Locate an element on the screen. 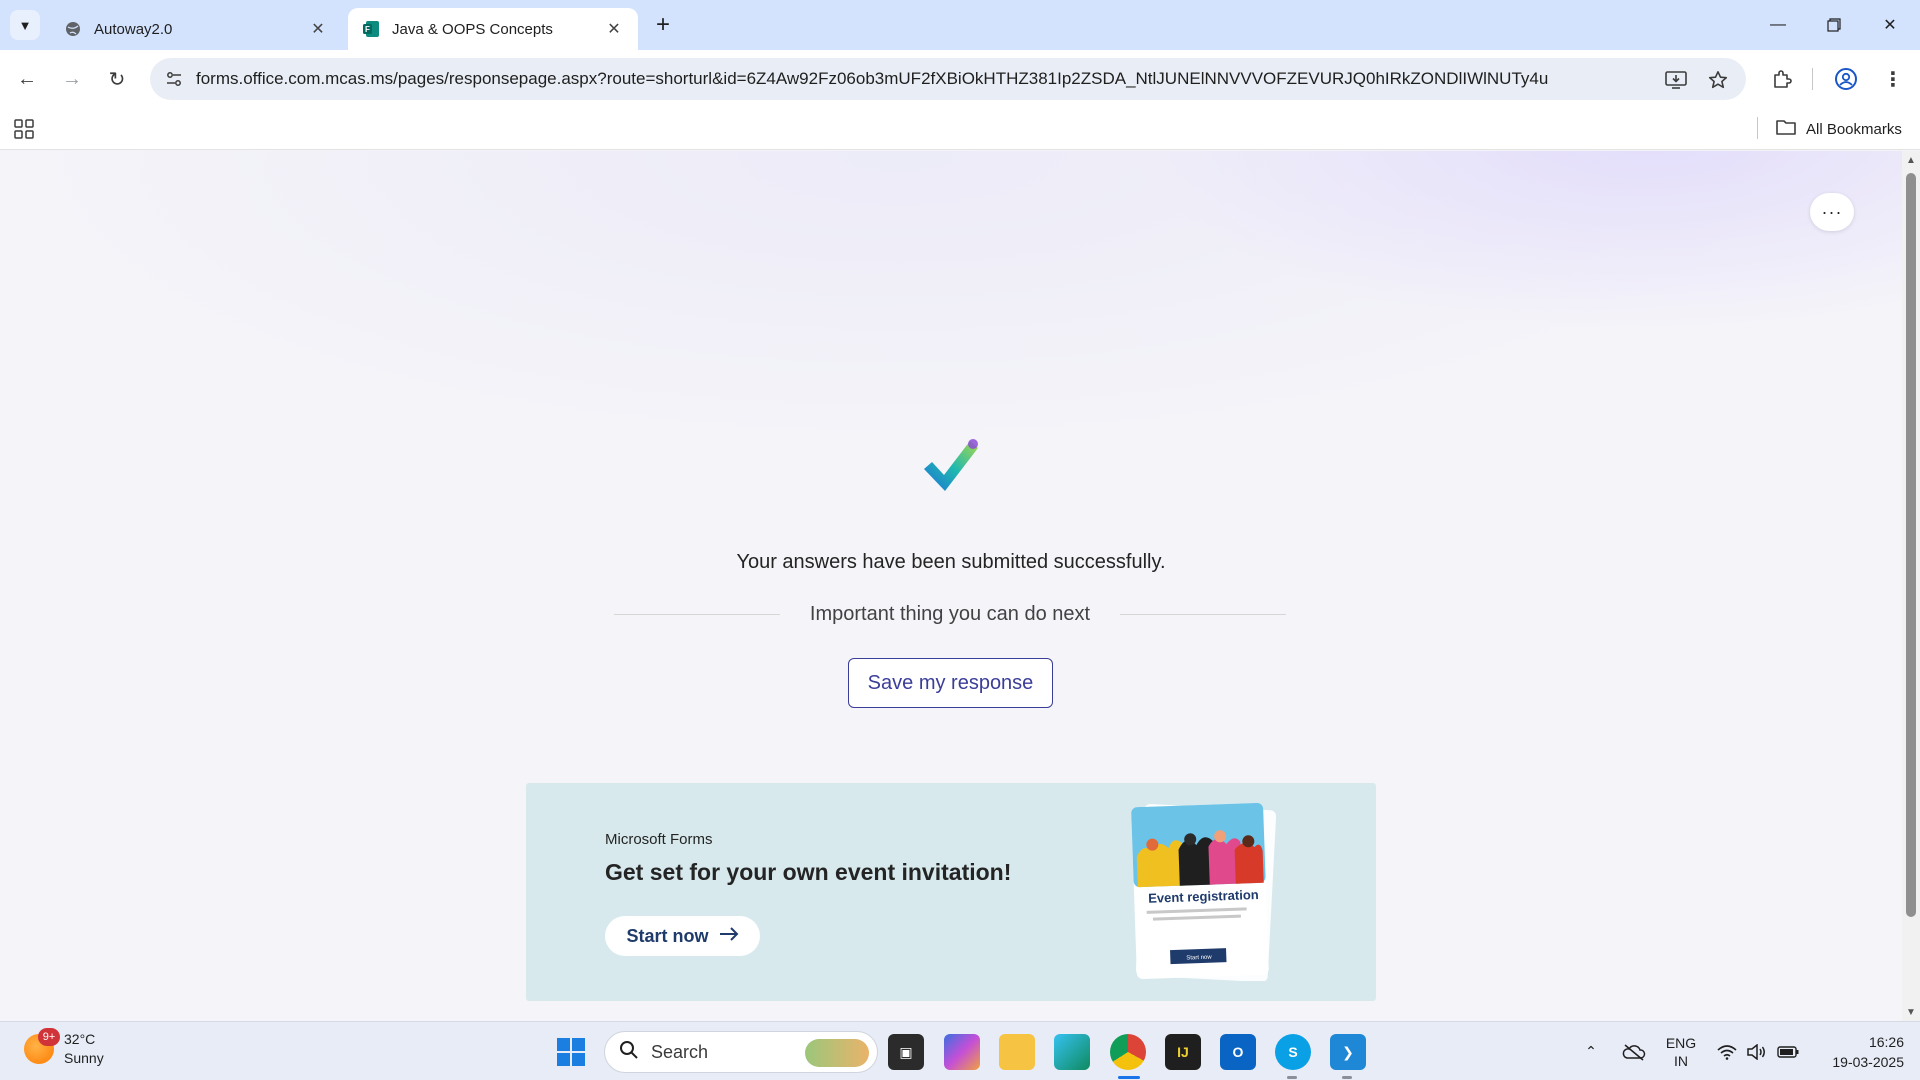 Image resolution: width=1920 pixels, height=1080 pixels. intellij-icon: IJ is located at coordinates (1183, 1052).